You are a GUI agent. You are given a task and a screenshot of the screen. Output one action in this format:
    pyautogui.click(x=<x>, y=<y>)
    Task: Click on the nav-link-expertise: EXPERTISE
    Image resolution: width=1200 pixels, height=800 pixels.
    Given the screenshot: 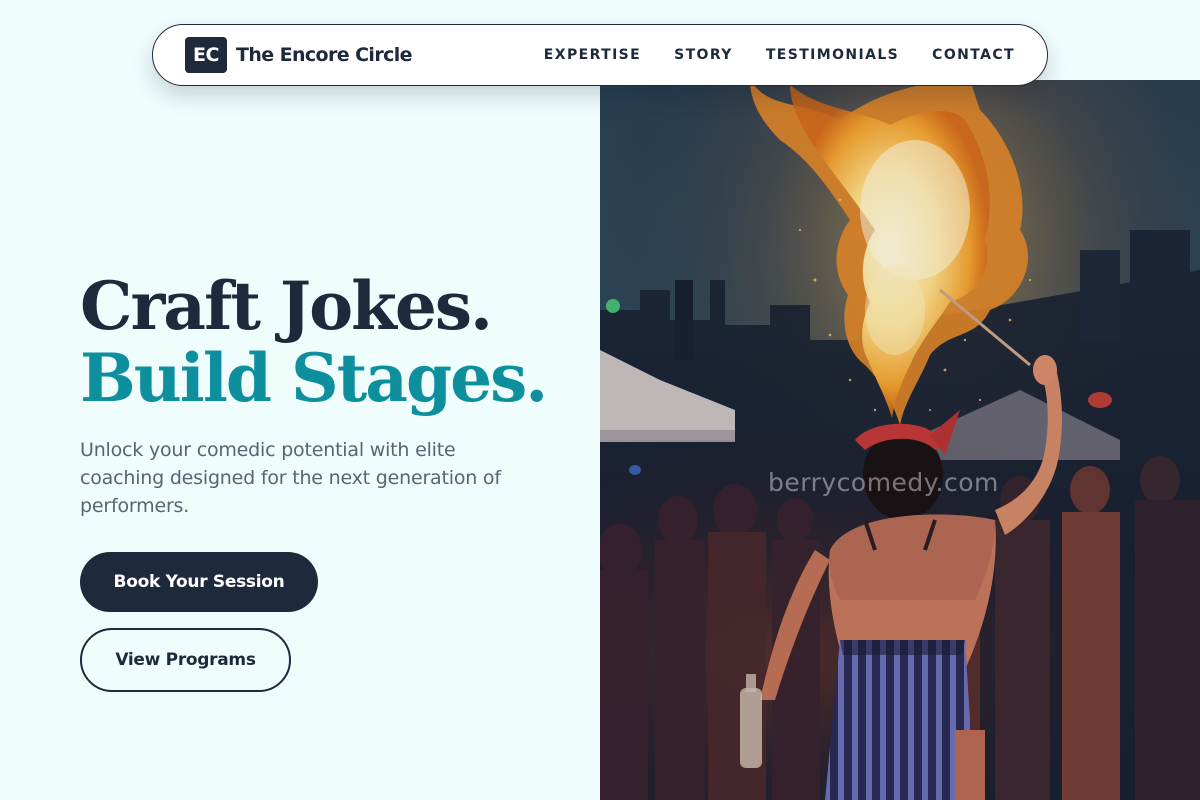 What is the action you would take?
    pyautogui.click(x=592, y=55)
    